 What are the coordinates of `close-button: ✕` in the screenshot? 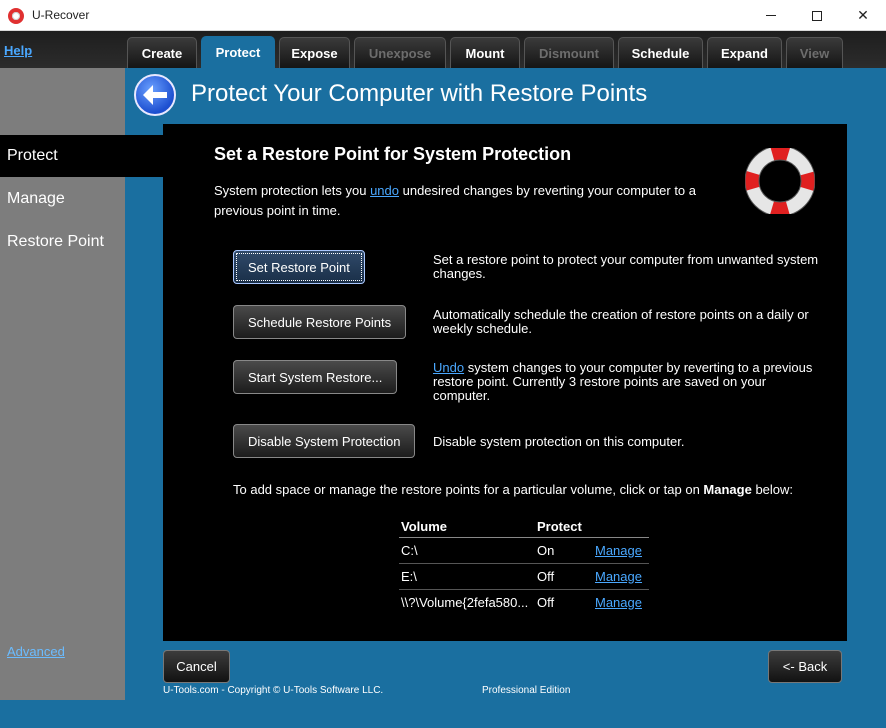 It's located at (863, 15).